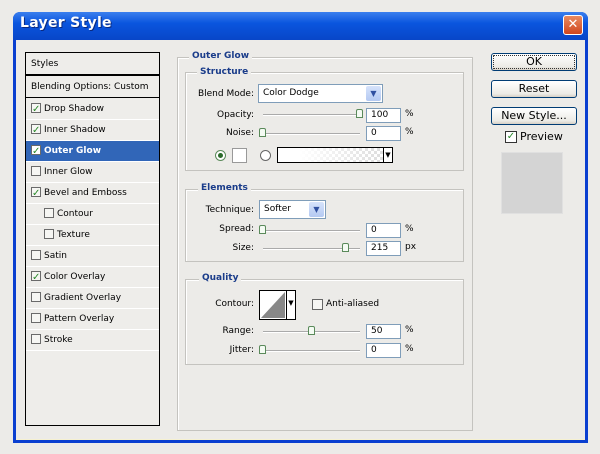 Image resolution: width=600 pixels, height=454 pixels. I want to click on anti-aliased-label: Anti-aliased, so click(353, 304).